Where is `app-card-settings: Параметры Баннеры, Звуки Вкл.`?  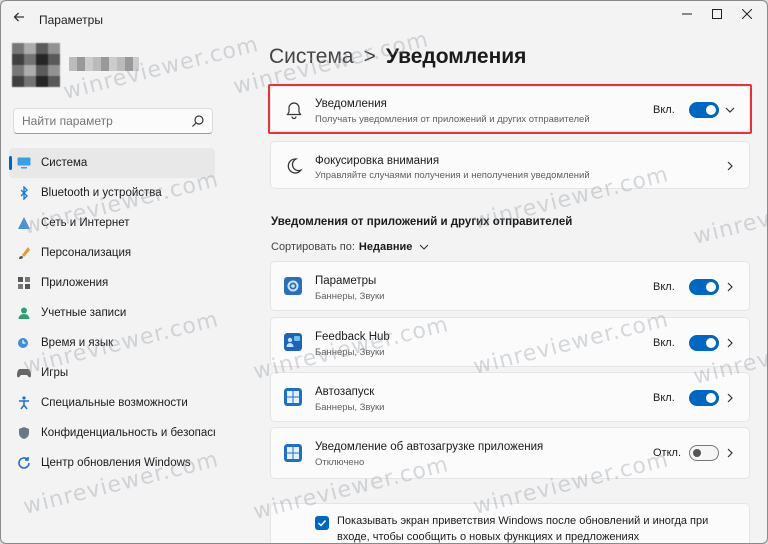
app-card-settings: Параметры Баннеры, Звуки Вкл. is located at coordinates (510, 286).